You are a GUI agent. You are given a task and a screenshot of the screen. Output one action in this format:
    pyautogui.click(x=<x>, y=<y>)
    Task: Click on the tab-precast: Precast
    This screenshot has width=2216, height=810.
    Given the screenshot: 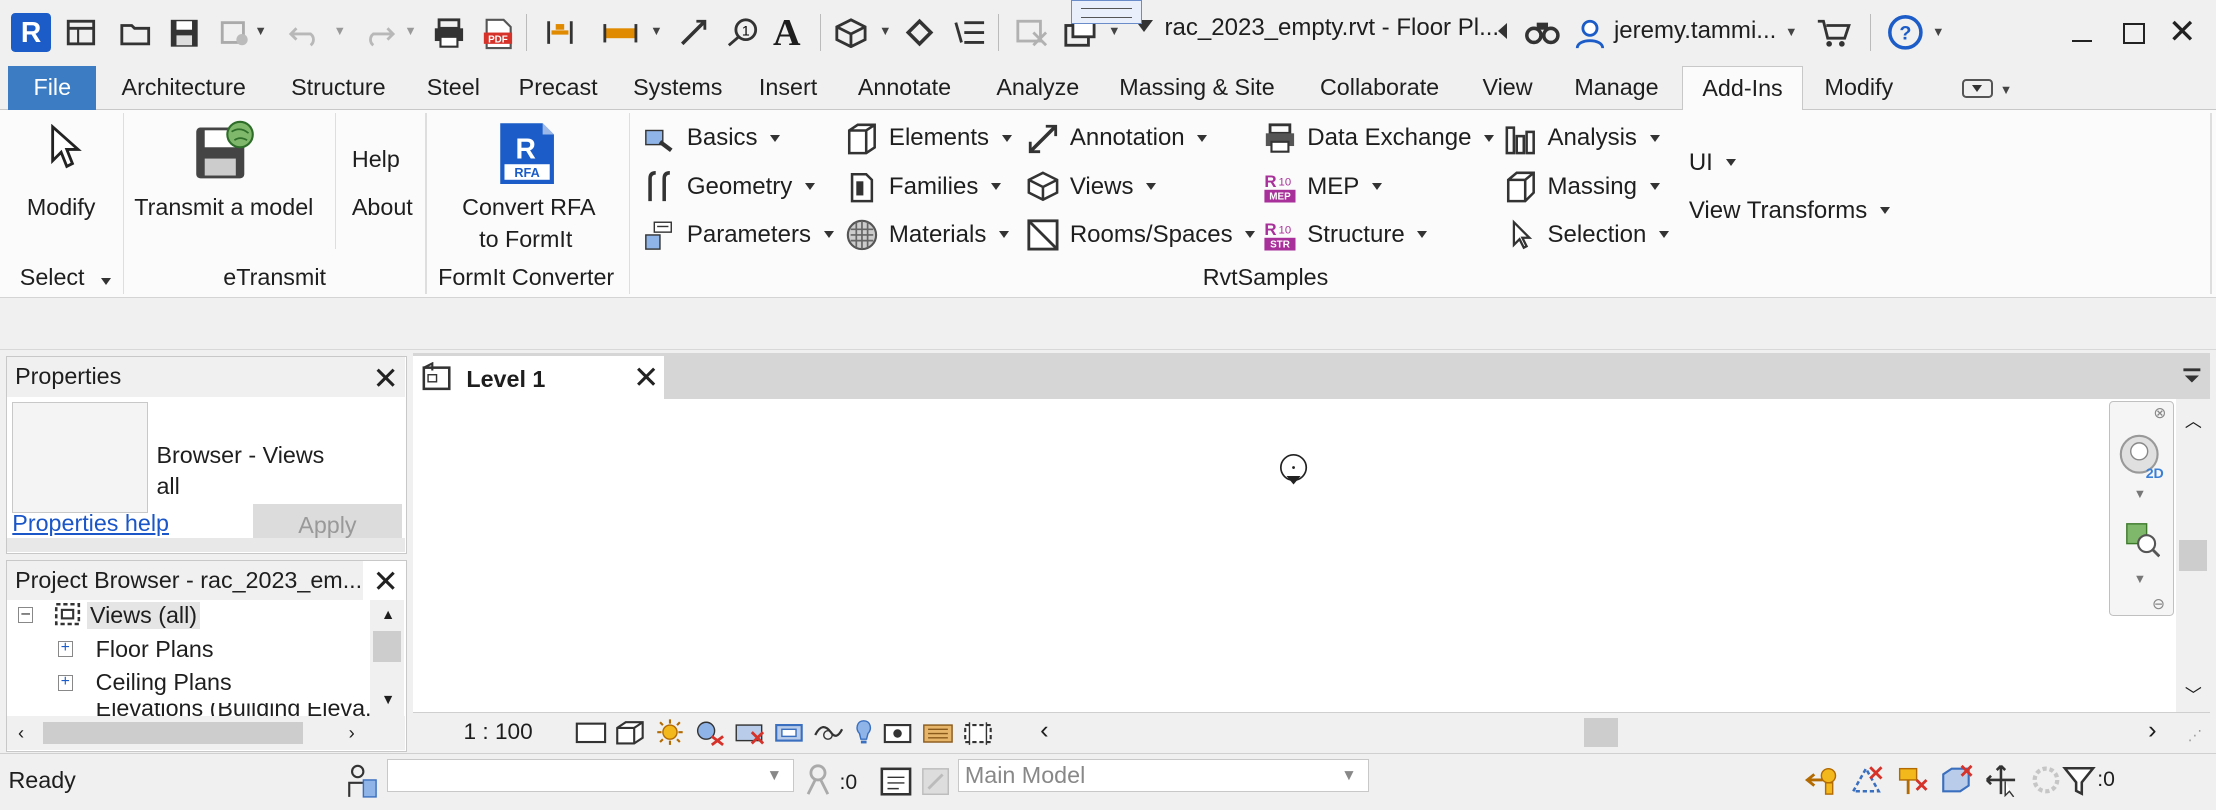 What is the action you would take?
    pyautogui.click(x=558, y=88)
    